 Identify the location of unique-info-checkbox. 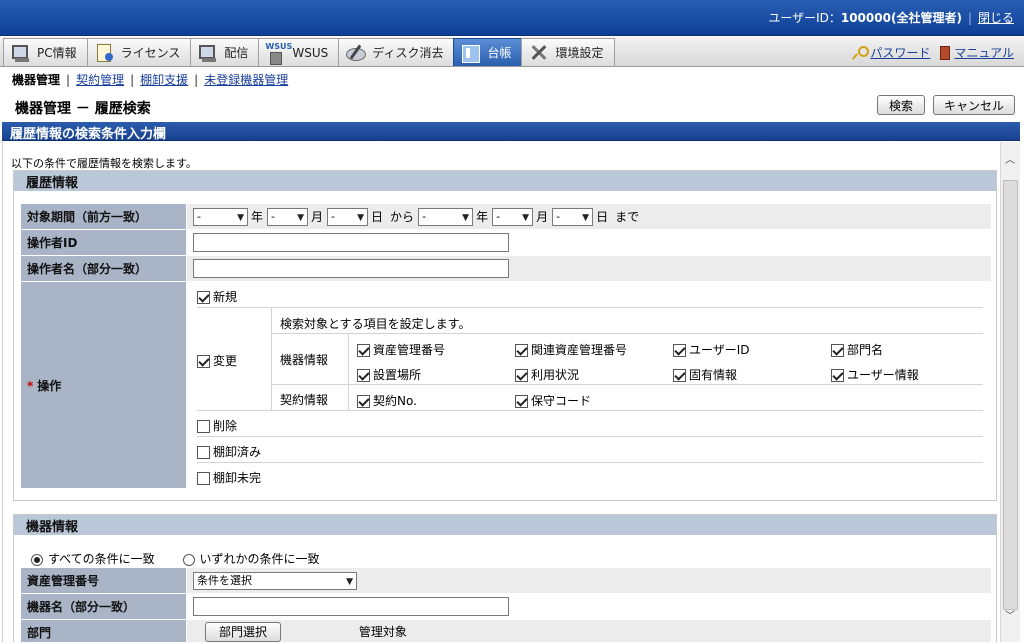
(679, 375).